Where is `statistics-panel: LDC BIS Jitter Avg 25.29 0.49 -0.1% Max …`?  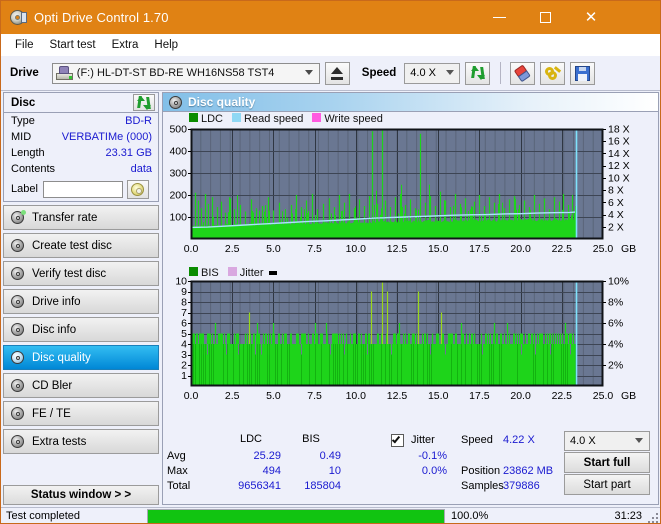 statistics-panel: LDC BIS Jitter Avg 25.29 0.49 -0.1% Max … is located at coordinates (410, 462).